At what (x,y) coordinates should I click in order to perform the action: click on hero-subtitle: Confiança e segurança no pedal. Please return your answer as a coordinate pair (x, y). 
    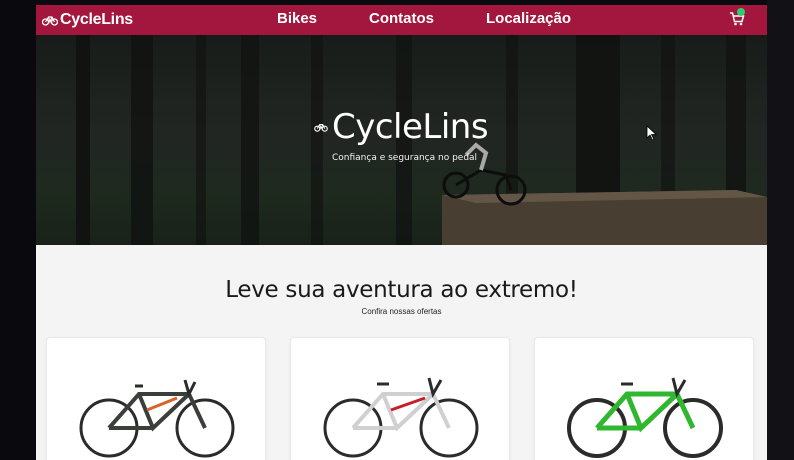
    Looking at the image, I should click on (405, 158).